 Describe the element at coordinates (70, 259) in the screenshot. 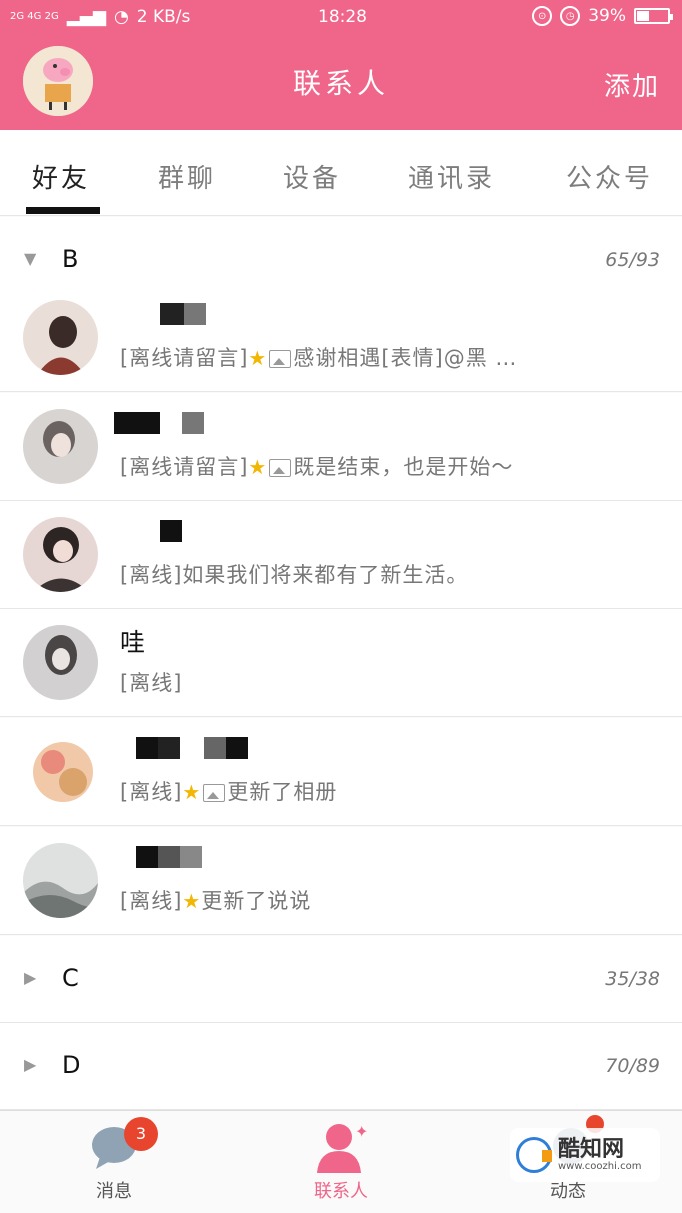

I see `group-name: B` at that location.